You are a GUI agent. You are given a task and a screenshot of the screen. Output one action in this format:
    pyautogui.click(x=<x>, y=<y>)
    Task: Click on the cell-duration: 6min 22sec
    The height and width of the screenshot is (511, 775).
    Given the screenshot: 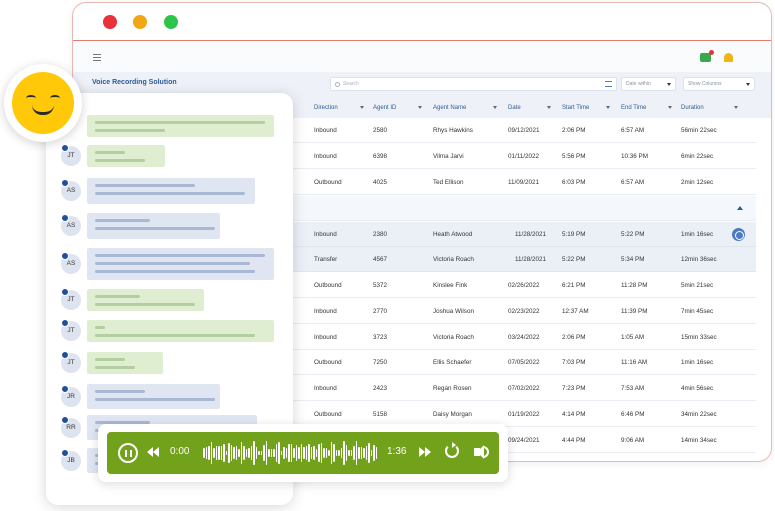 What is the action you would take?
    pyautogui.click(x=697, y=156)
    